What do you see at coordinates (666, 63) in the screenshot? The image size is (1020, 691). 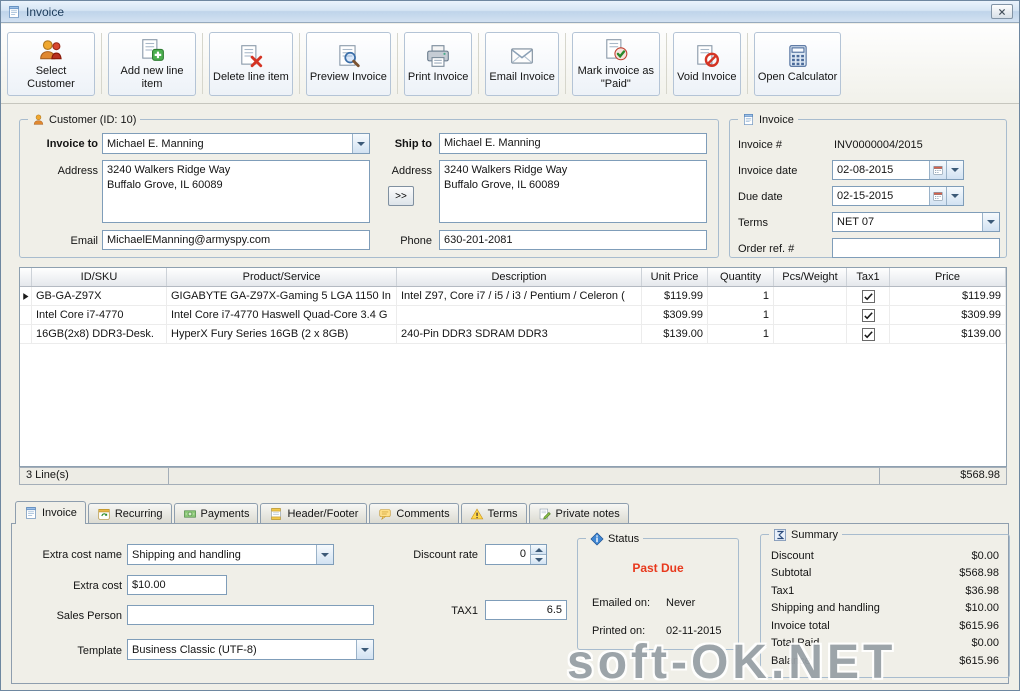 I see `toolbar-separator` at bounding box center [666, 63].